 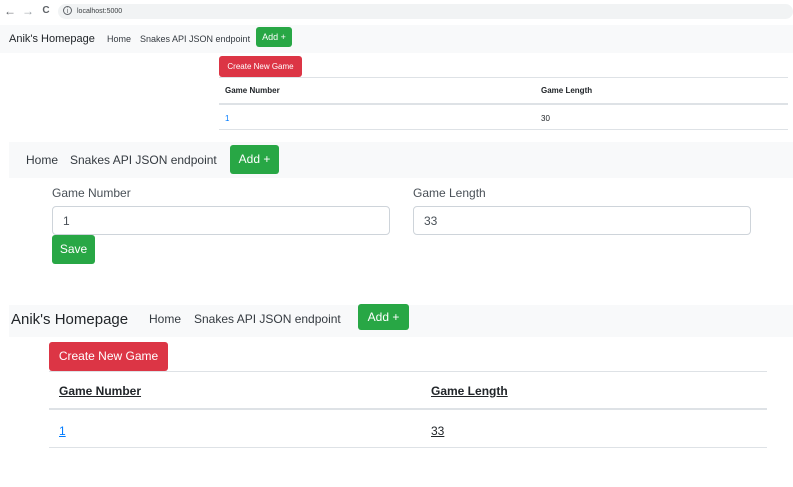 I want to click on forward-arrow-icon: →, so click(x=28, y=11).